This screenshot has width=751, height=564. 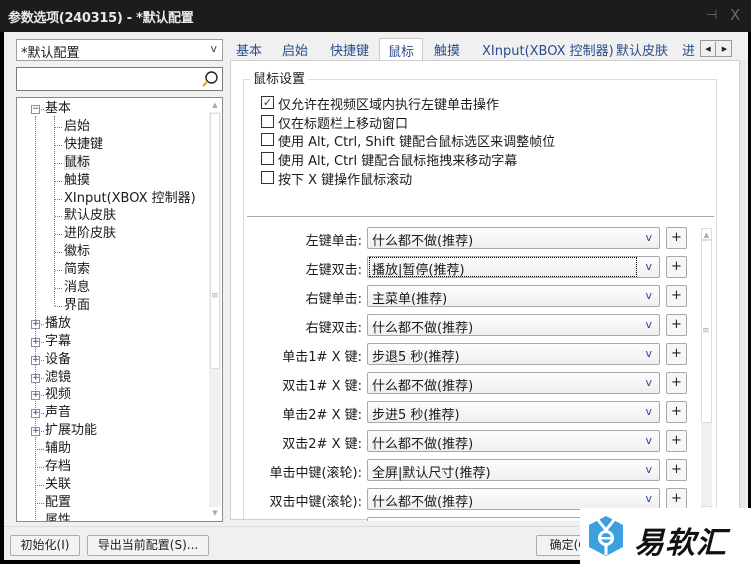 I want to click on action-dropdown: 步退5 秒(推荐) v, so click(x=513, y=354).